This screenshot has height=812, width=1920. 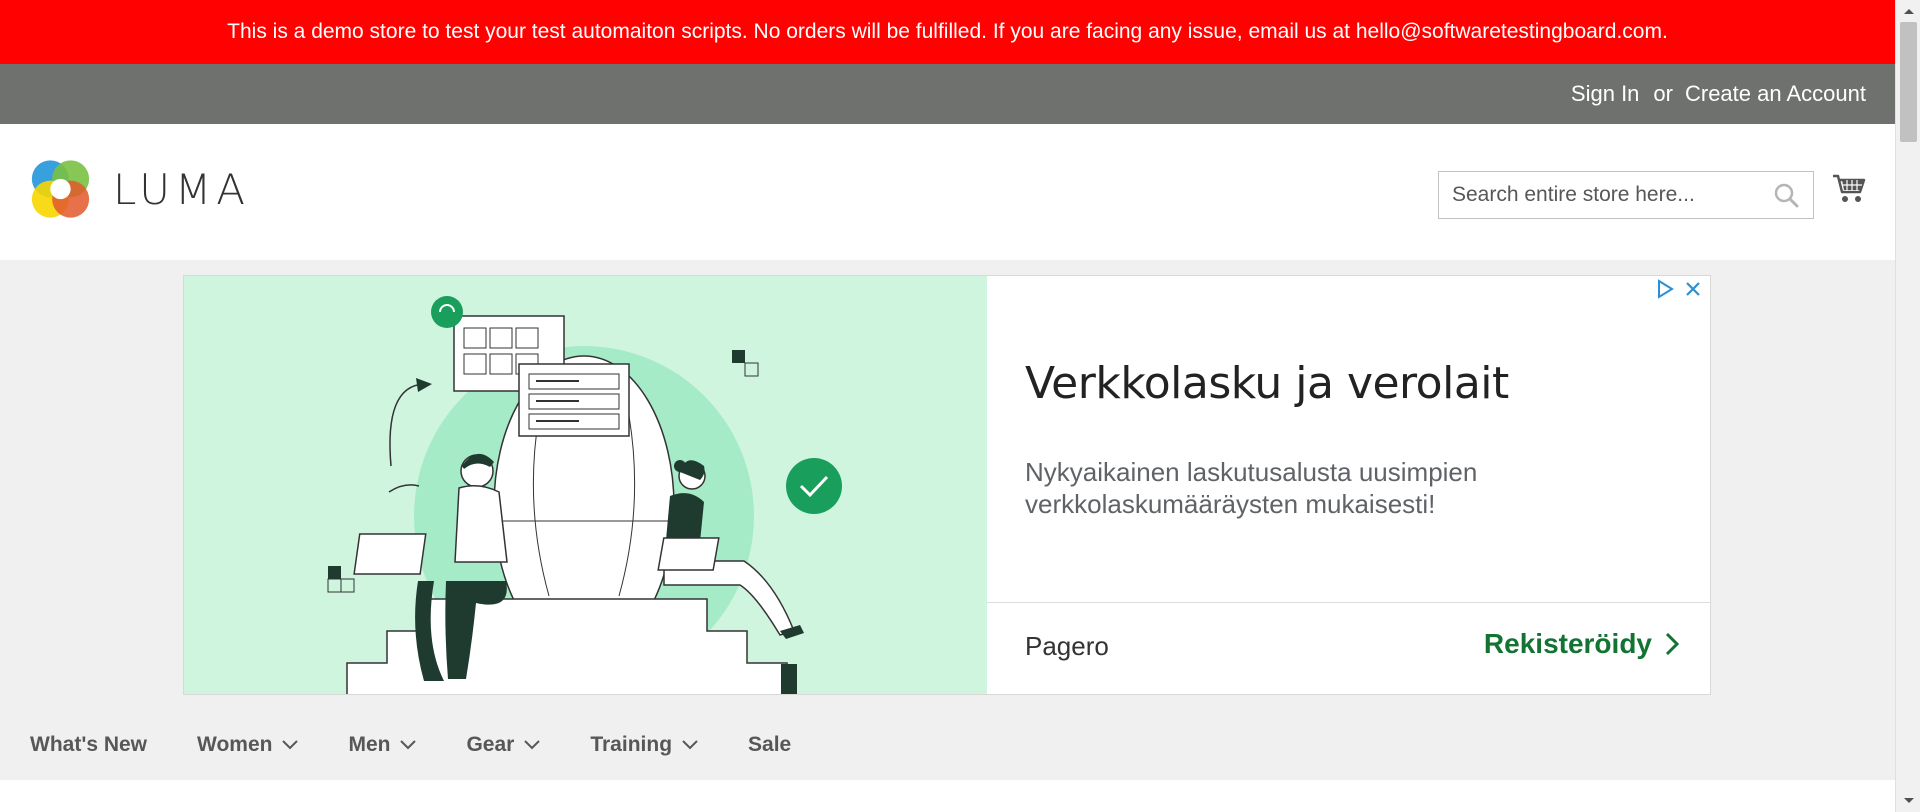 I want to click on nav-item-women: Women, so click(x=248, y=745).